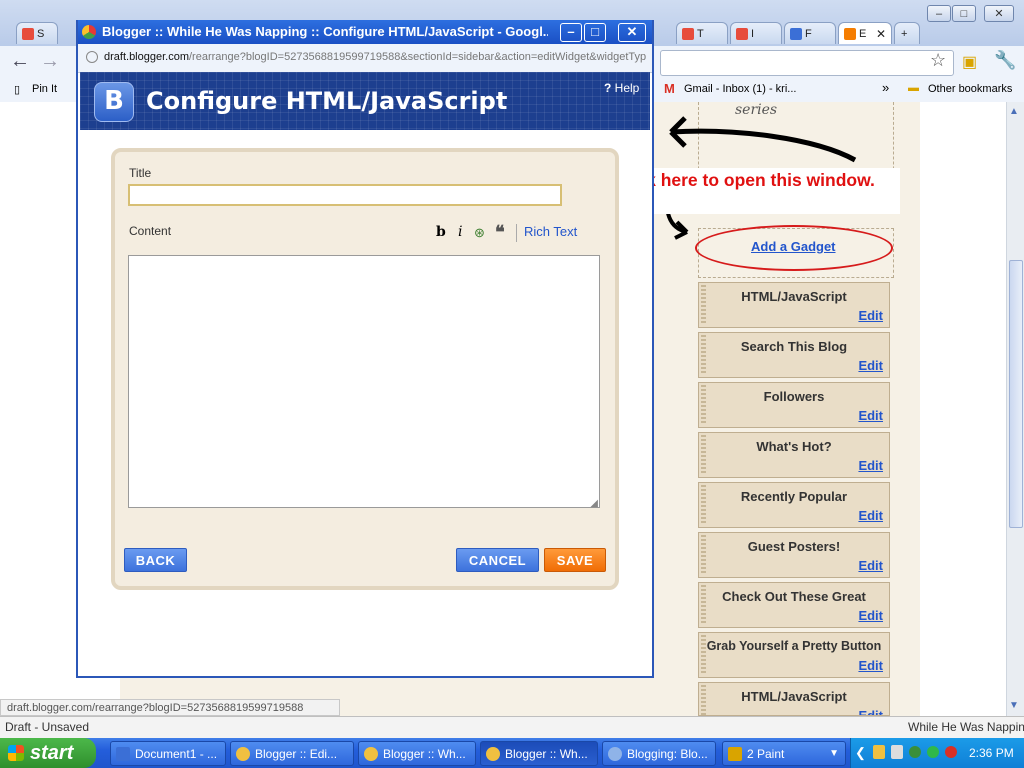 The image size is (1024, 768). Describe the element at coordinates (794, 355) in the screenshot. I see `gadget-search: Search This Blog Edit` at that location.